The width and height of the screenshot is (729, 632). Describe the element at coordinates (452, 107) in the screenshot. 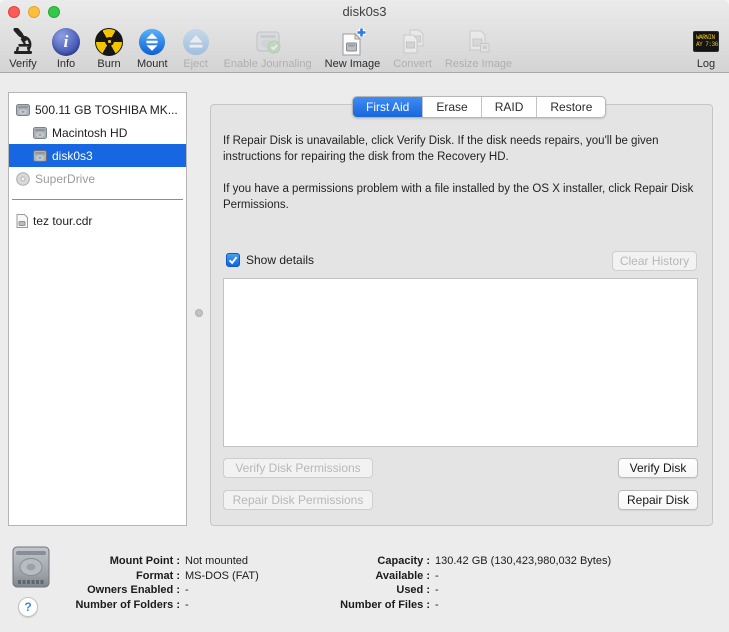

I see `tab-erase: Erase` at that location.